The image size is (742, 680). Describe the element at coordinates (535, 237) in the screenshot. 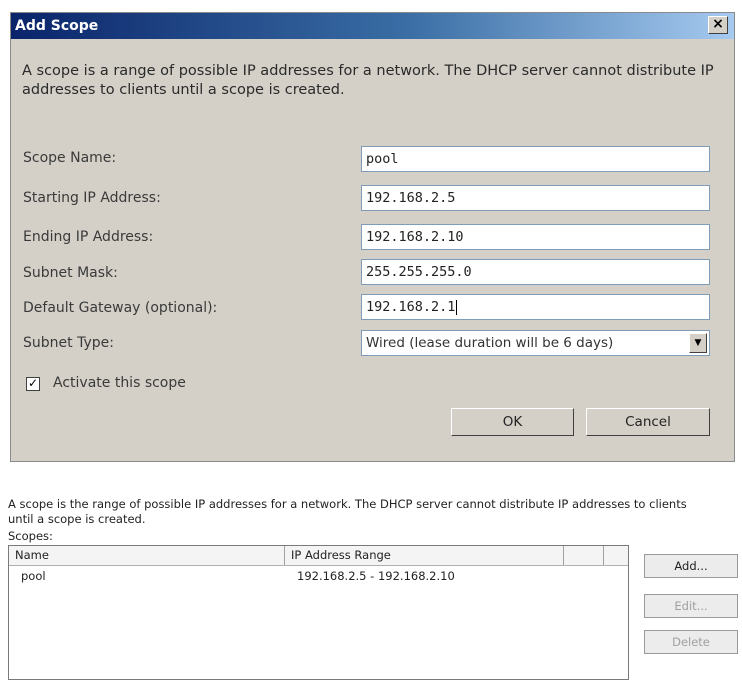

I see `ending-ip-field: 192.168.2.10` at that location.